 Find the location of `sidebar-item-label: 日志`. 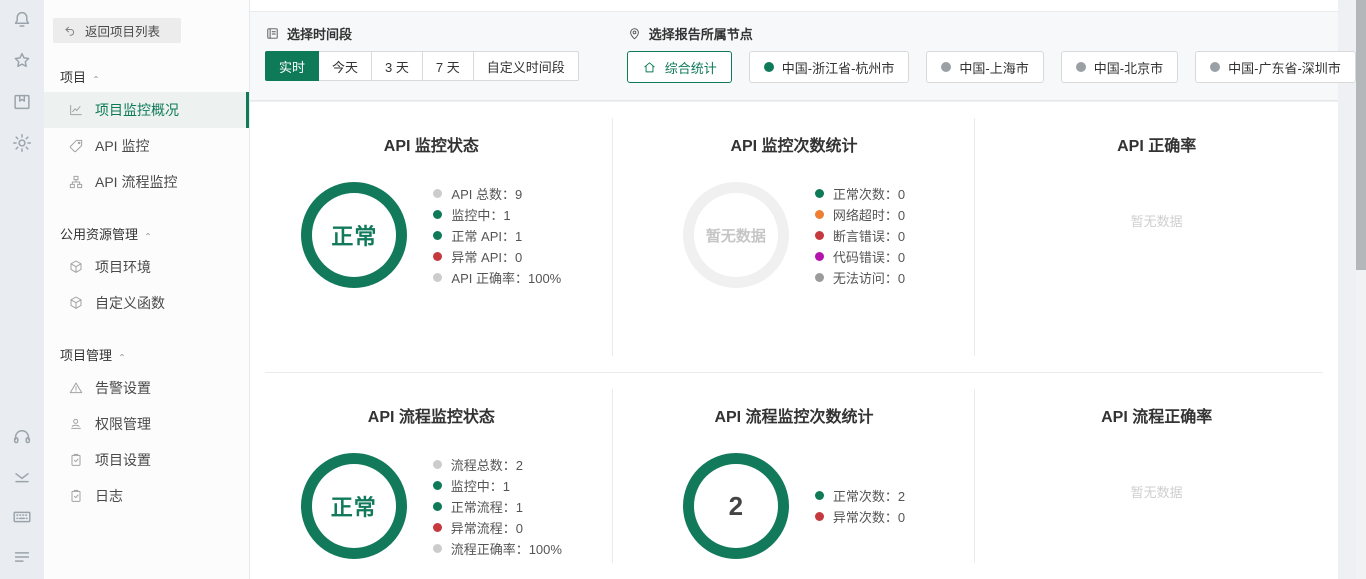

sidebar-item-label: 日志 is located at coordinates (109, 496).